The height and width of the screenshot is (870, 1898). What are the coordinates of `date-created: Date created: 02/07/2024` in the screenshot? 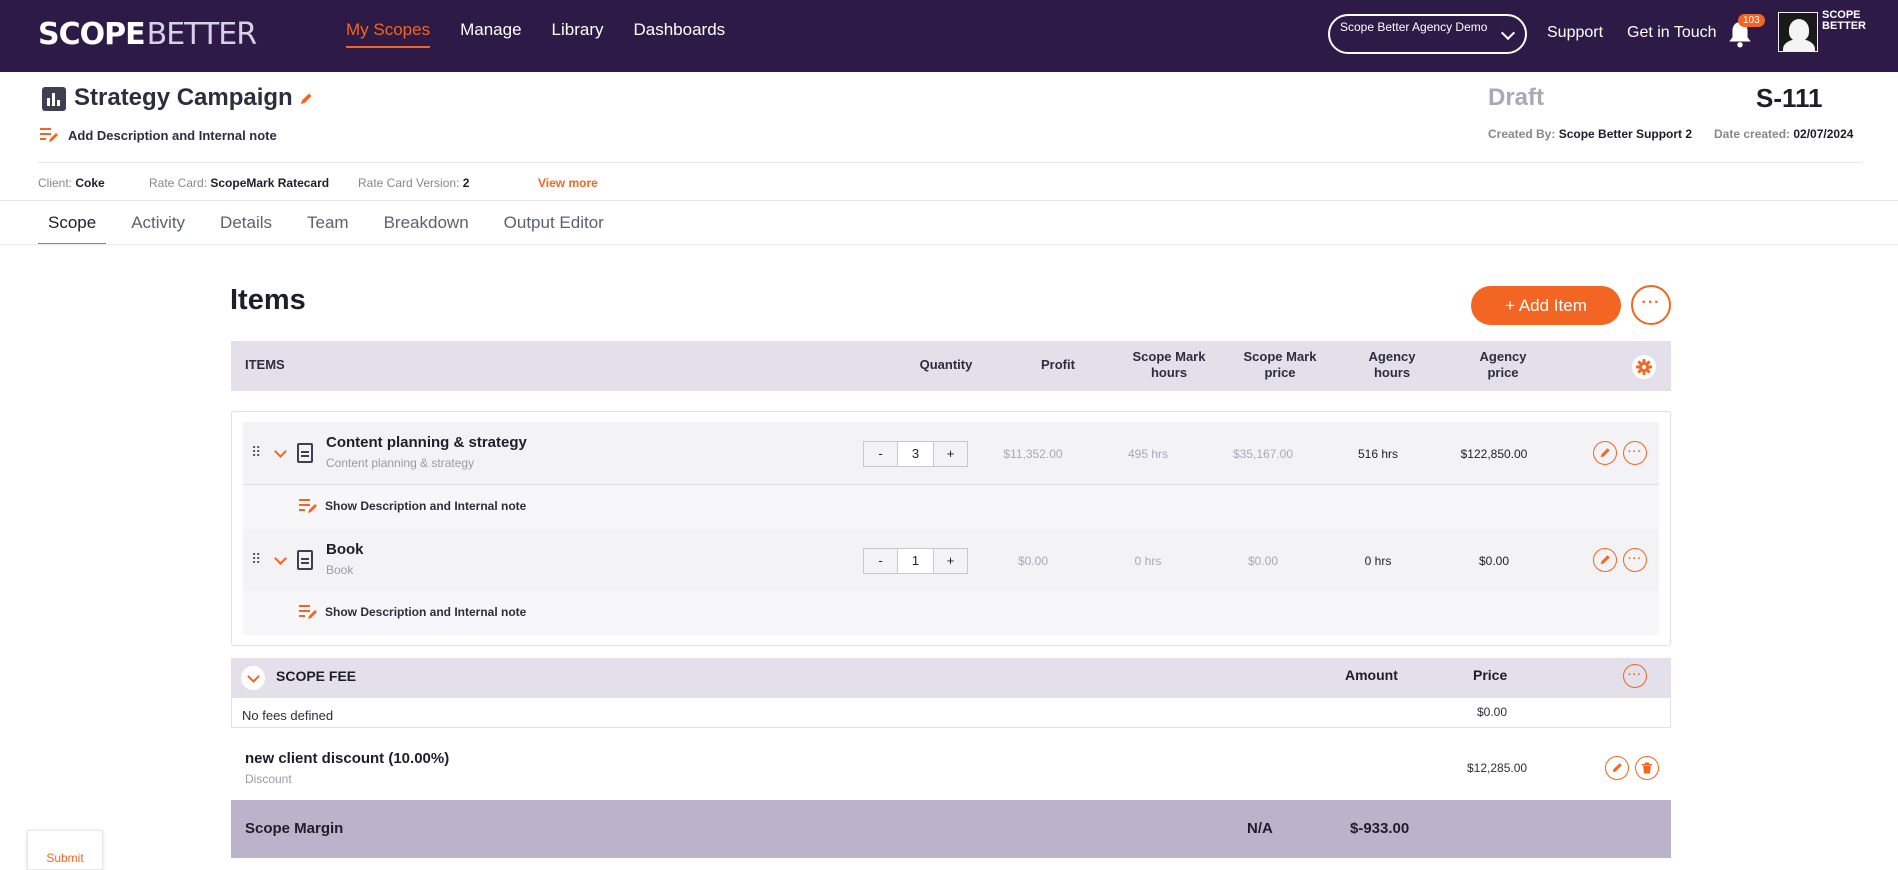 It's located at (1783, 134).